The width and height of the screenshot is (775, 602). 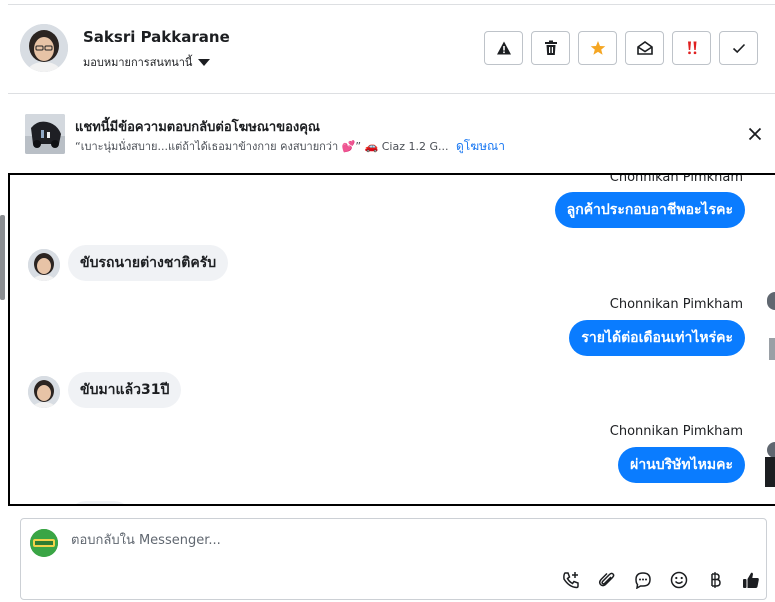 I want to click on star-button, so click(x=597, y=48).